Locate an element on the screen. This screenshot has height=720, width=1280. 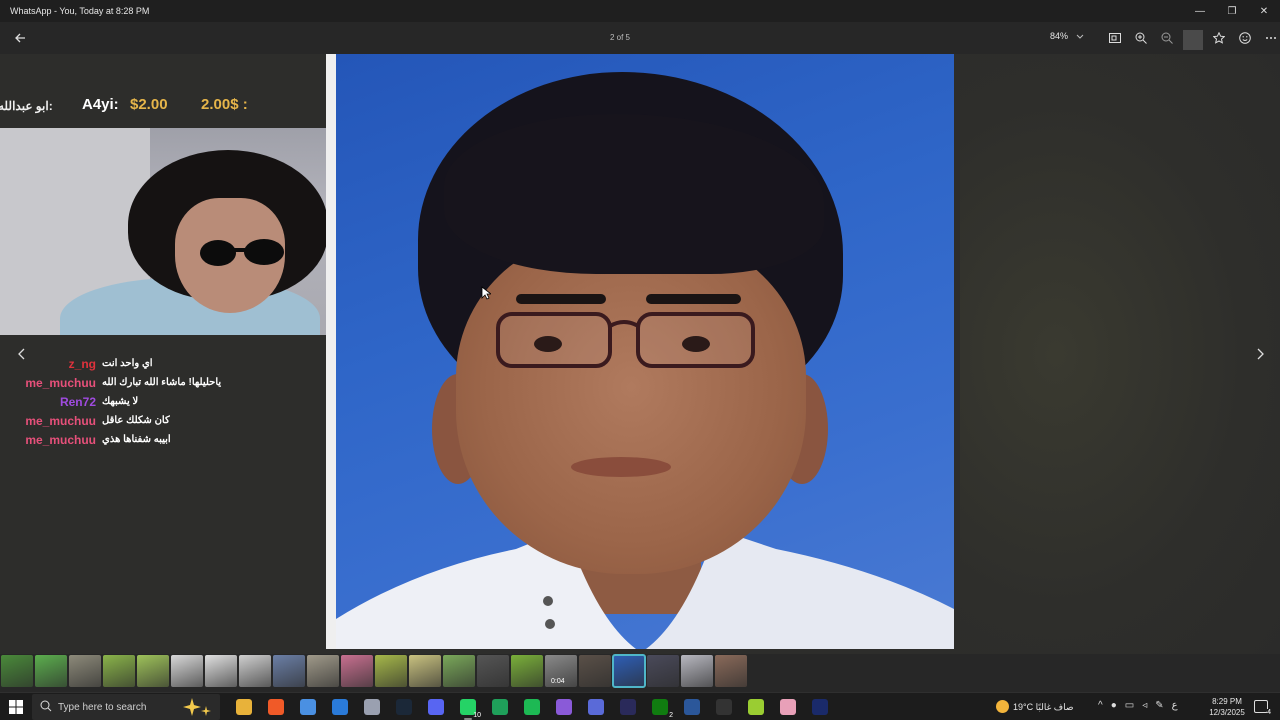
app-dark-icon is located at coordinates (628, 707).